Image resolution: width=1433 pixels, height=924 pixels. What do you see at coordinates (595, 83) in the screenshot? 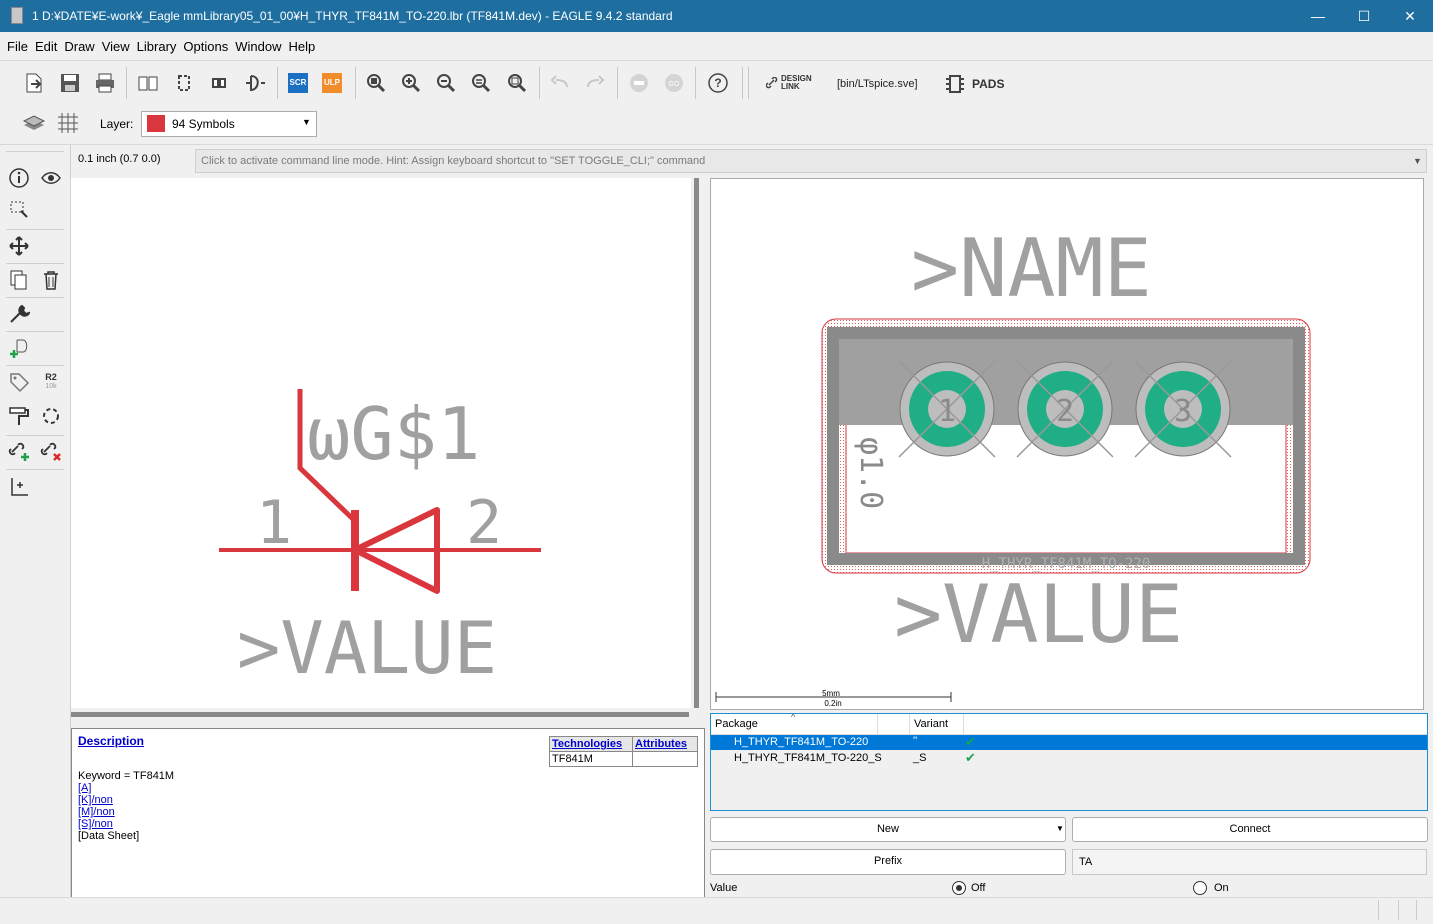
I see `redo-icon` at bounding box center [595, 83].